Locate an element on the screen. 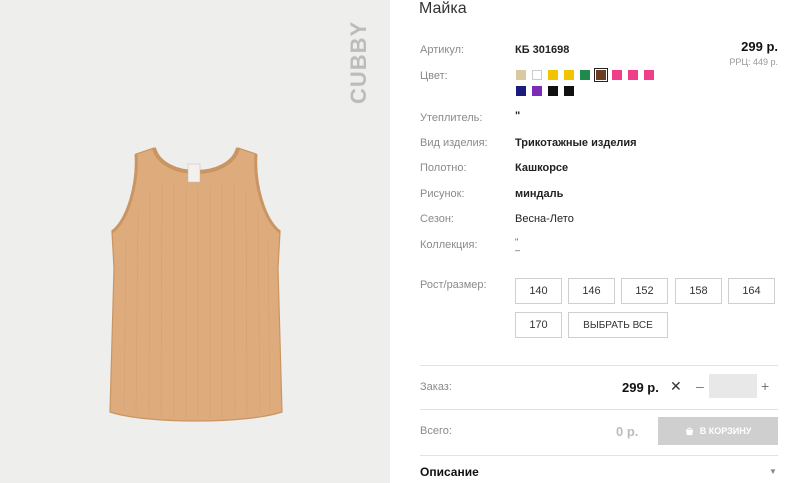  insulation-value: " is located at coordinates (518, 116).